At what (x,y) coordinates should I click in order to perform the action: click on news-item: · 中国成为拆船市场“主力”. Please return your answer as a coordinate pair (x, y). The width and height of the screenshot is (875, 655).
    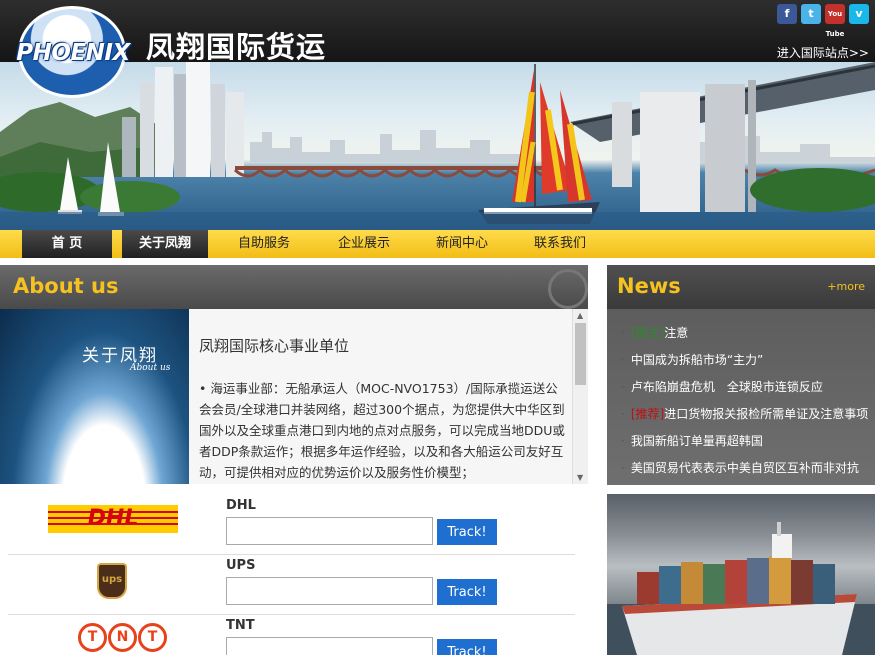
    Looking at the image, I should click on (692, 359).